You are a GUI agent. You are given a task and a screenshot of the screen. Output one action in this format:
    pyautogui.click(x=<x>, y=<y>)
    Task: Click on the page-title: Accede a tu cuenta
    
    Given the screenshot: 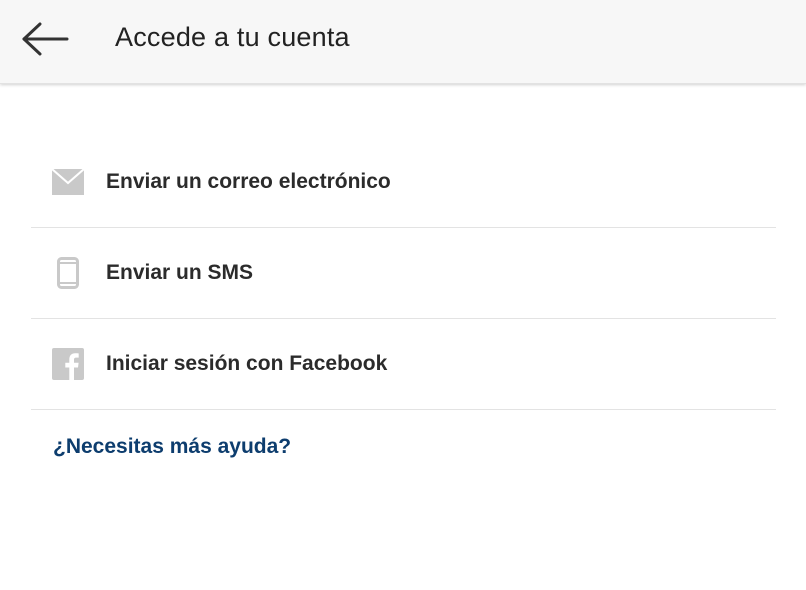 What is the action you would take?
    pyautogui.click(x=232, y=37)
    